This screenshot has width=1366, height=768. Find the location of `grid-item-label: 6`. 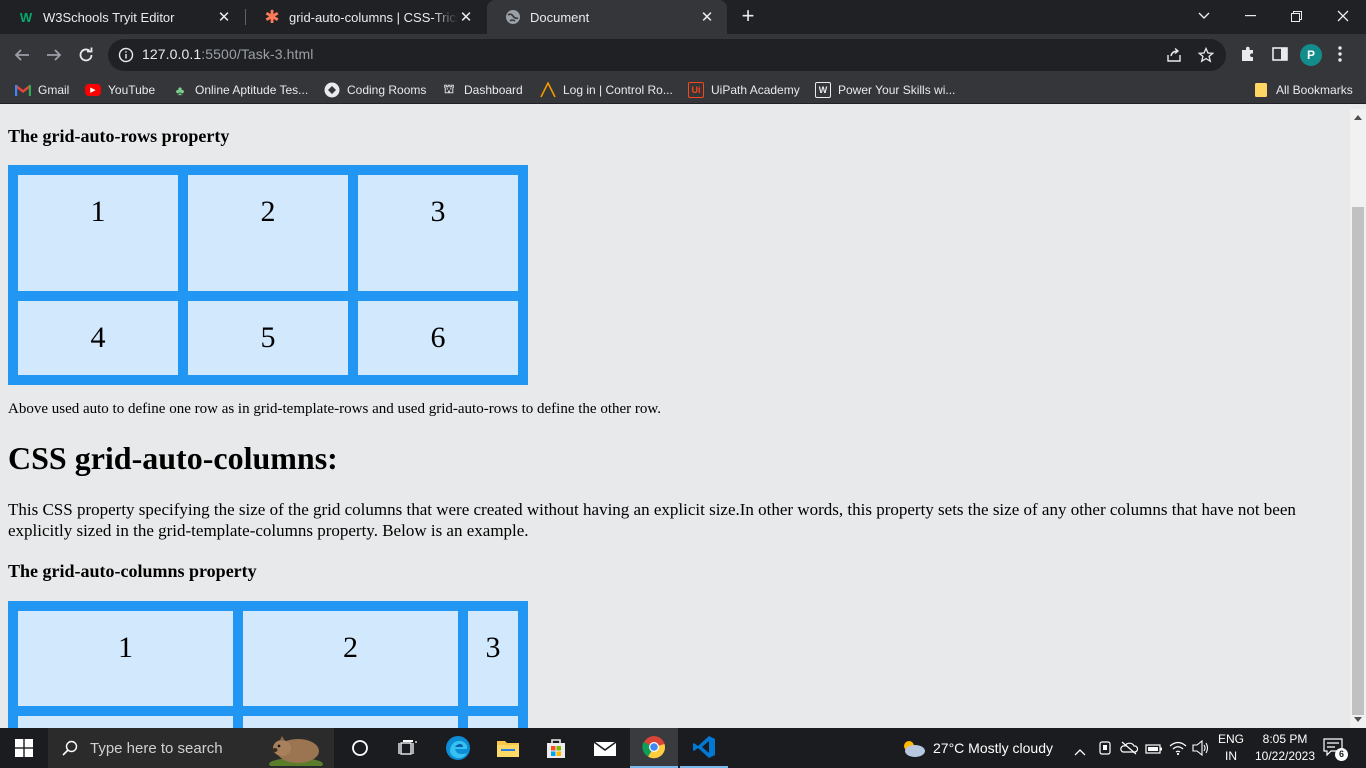

grid-item-label: 6 is located at coordinates (438, 337).